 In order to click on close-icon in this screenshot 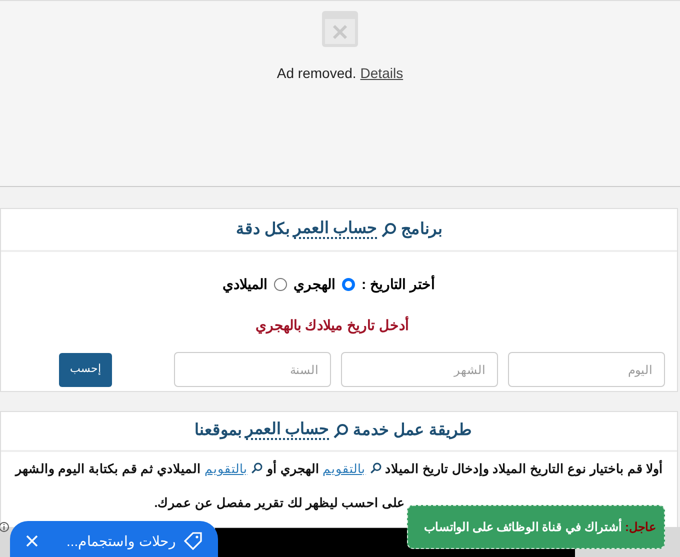, I will do `click(32, 541)`.